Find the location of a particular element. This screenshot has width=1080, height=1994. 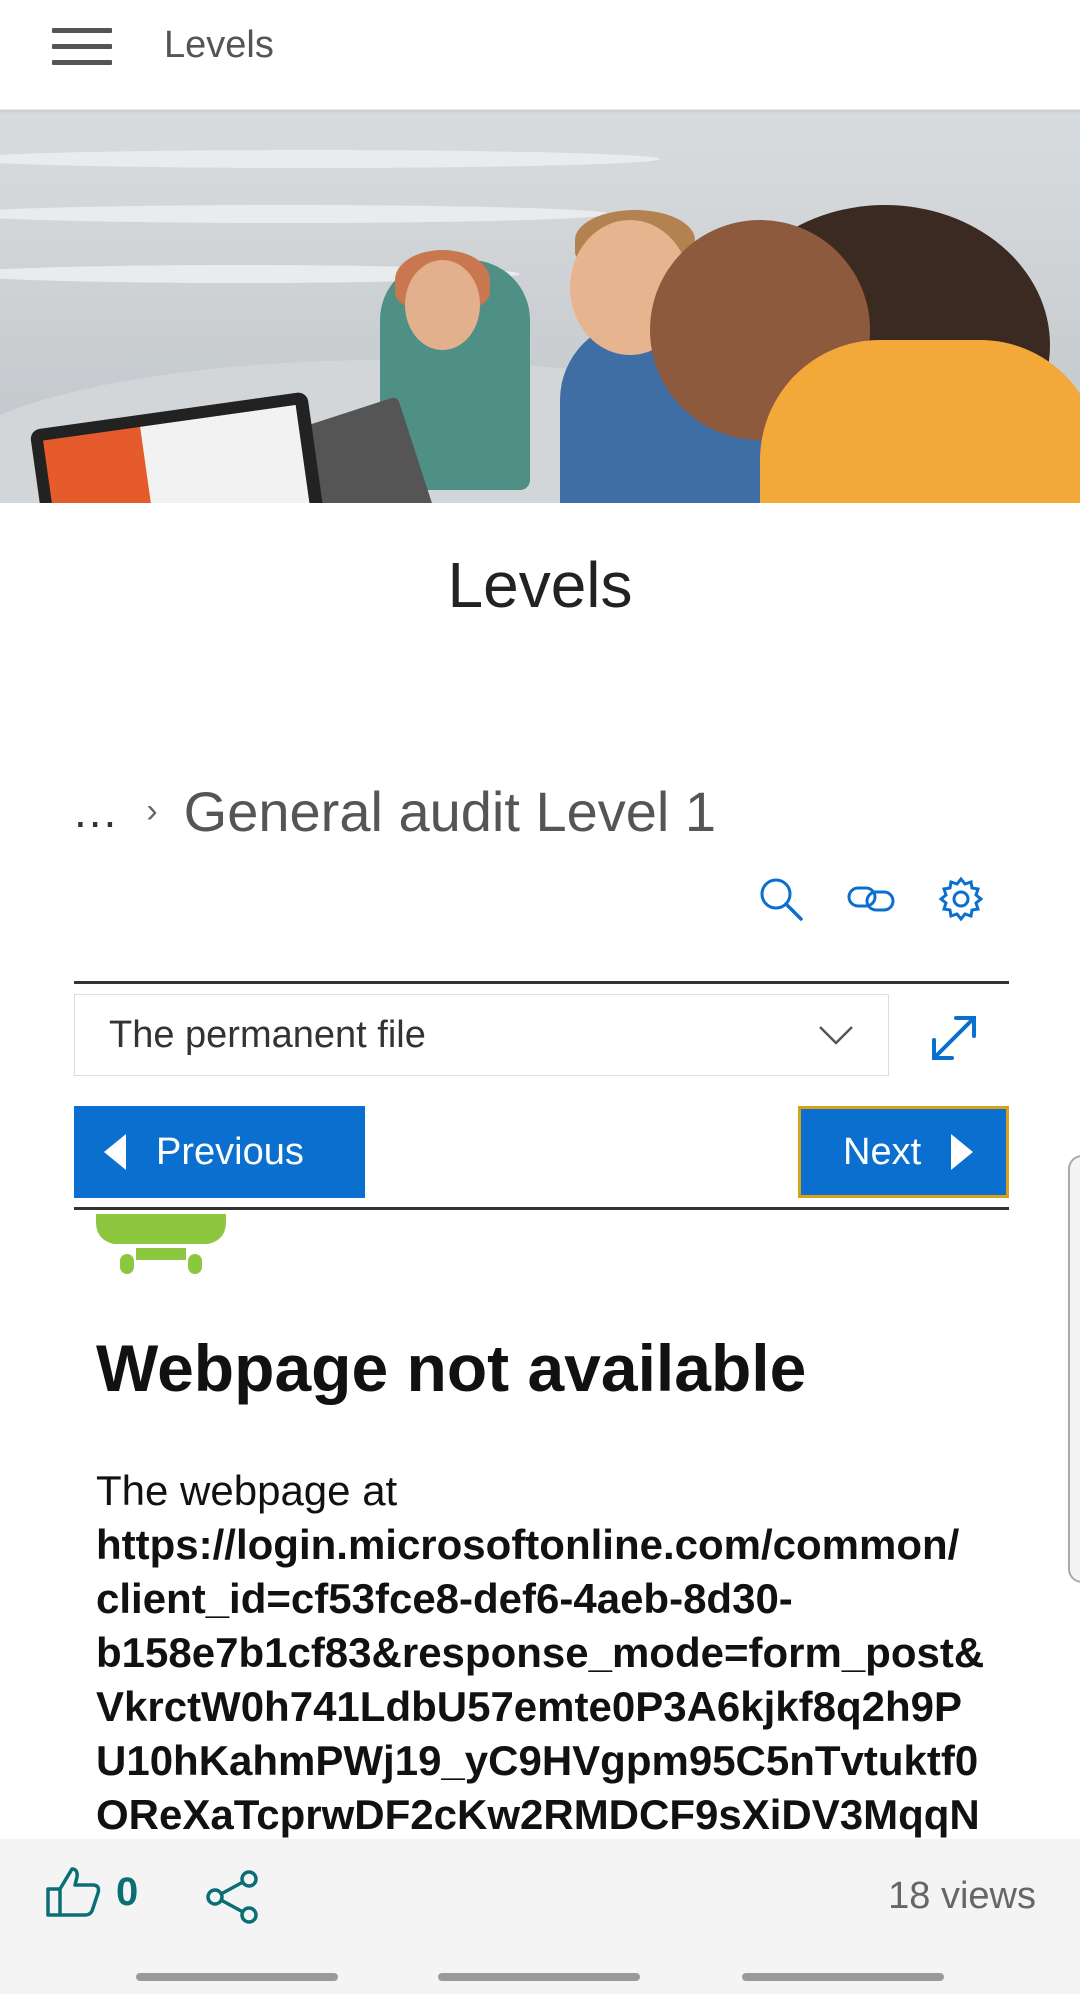

divider-bottom is located at coordinates (541, 1208).